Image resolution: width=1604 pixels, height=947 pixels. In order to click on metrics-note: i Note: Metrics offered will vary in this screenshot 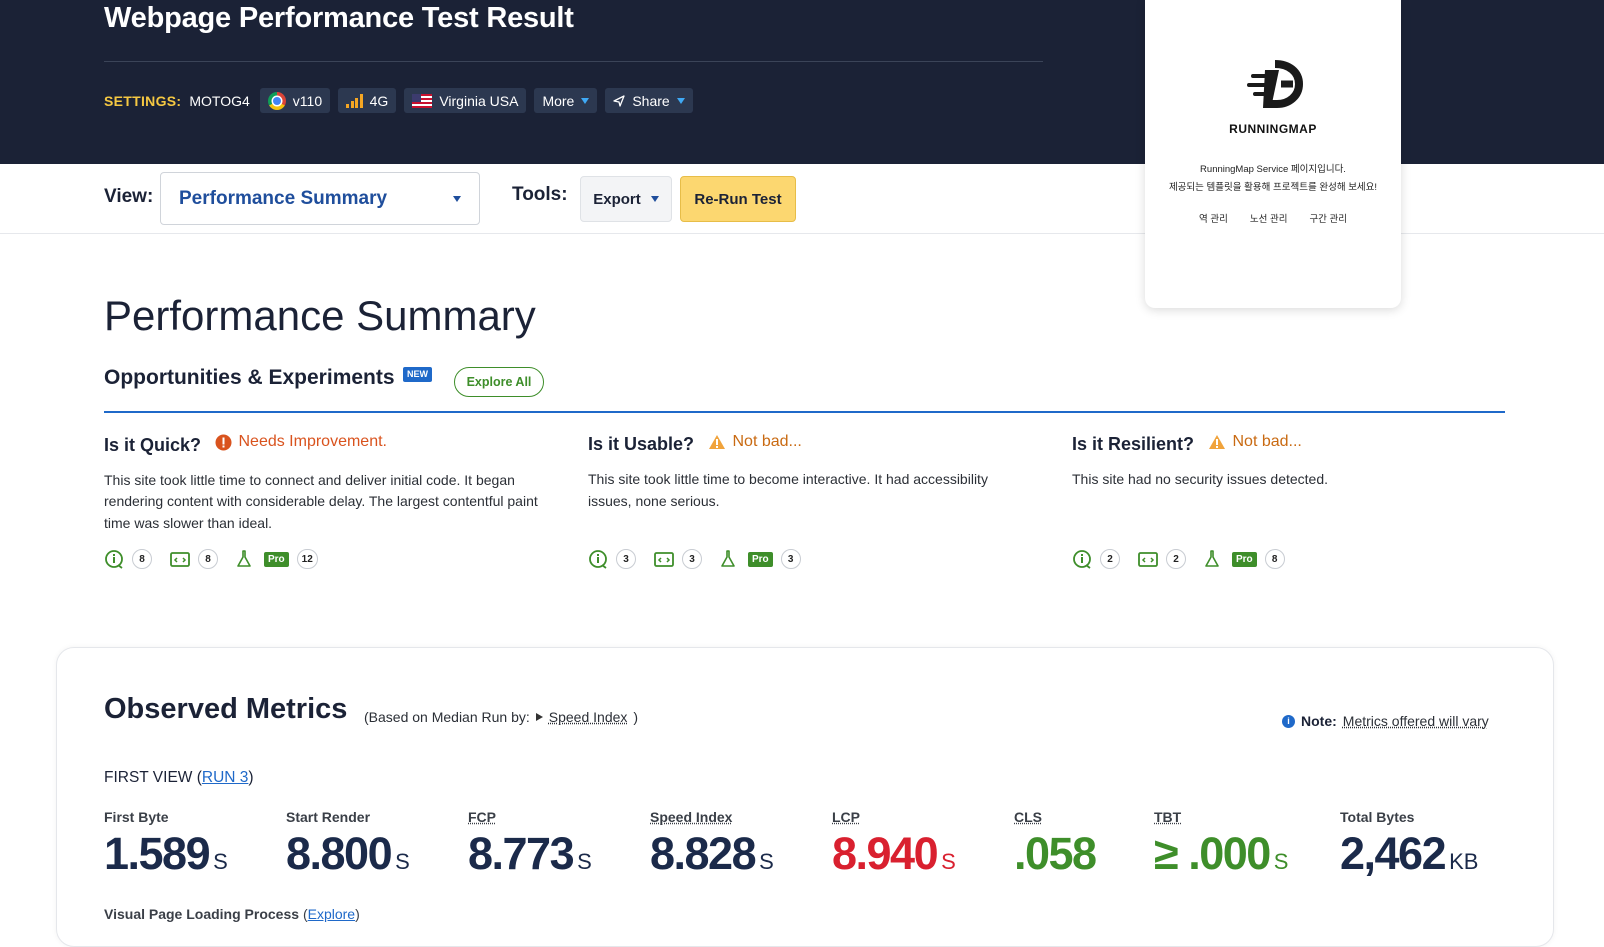, I will do `click(1385, 721)`.